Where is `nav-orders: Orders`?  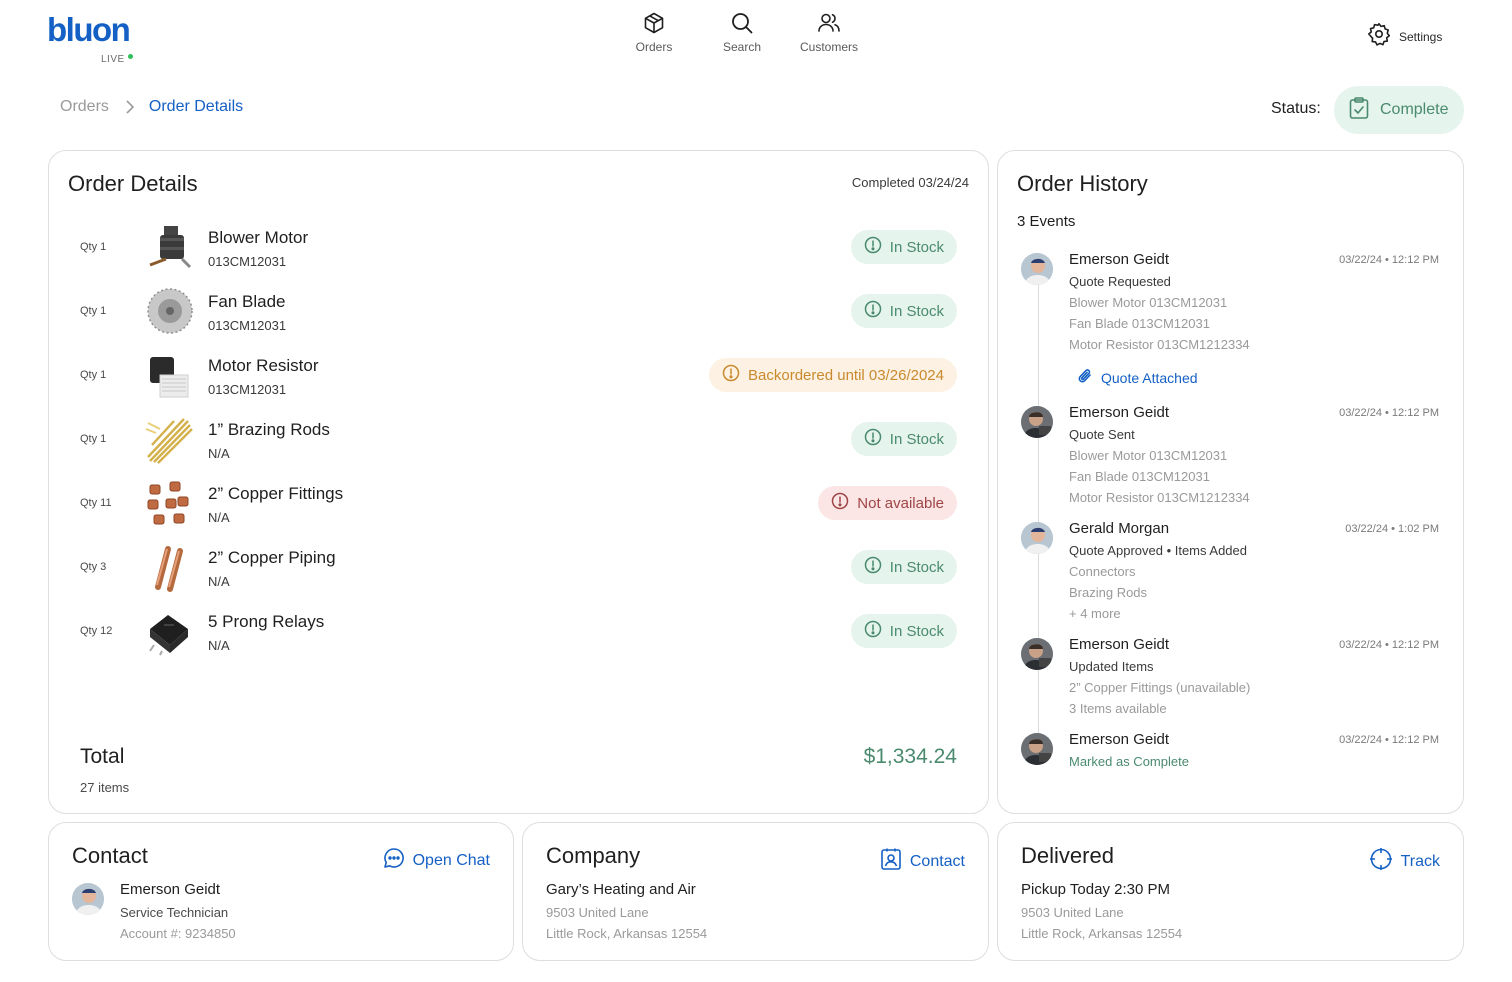
nav-orders: Orders is located at coordinates (654, 32).